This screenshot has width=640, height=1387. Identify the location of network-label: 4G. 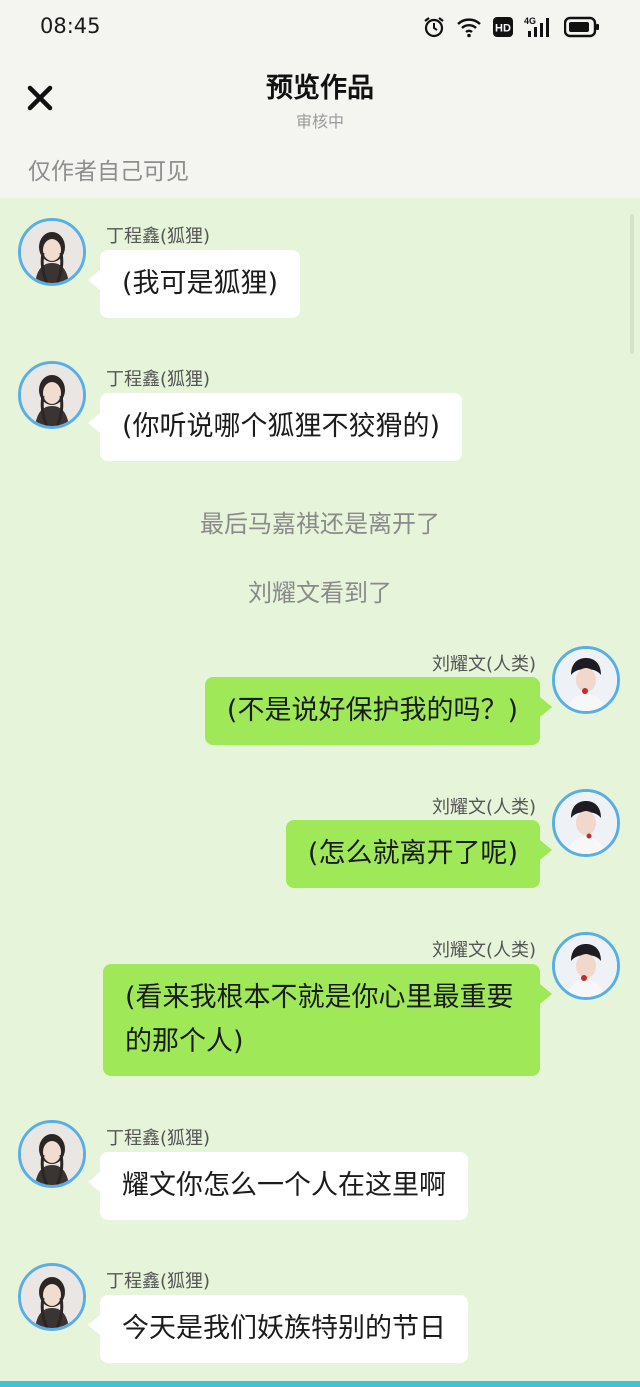
(530, 21).